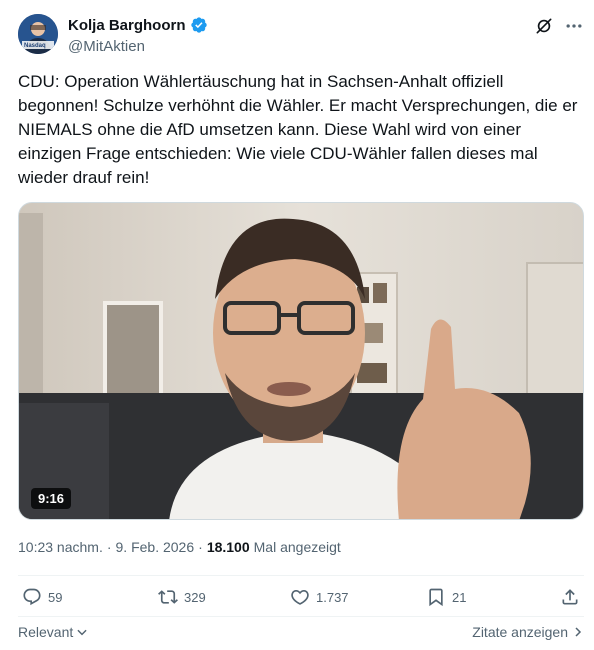  I want to click on tweet-footer: Relevant Zitate anzeigen, so click(301, 633).